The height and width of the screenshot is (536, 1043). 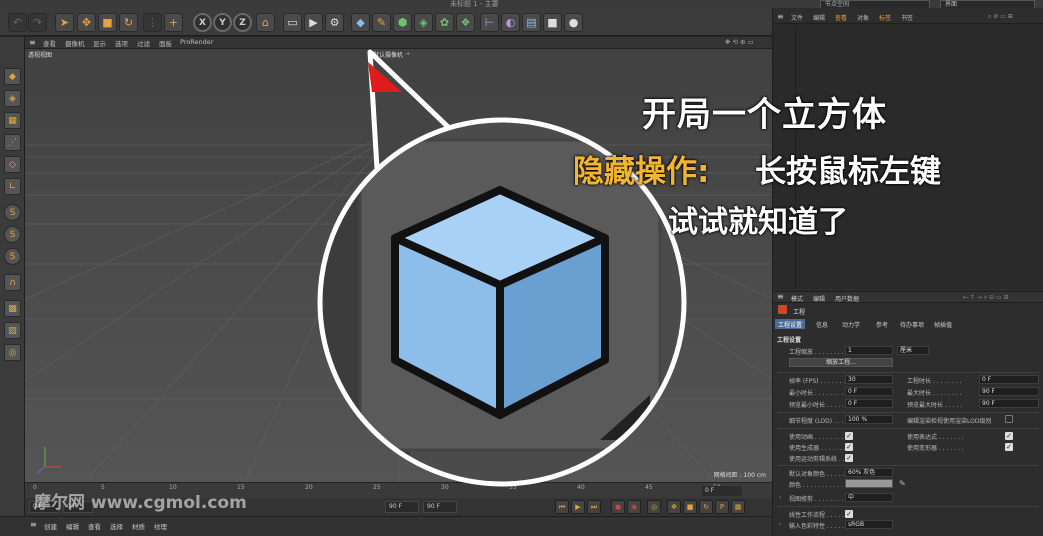 I want to click on om-menu-view: 查看, so click(x=841, y=17).